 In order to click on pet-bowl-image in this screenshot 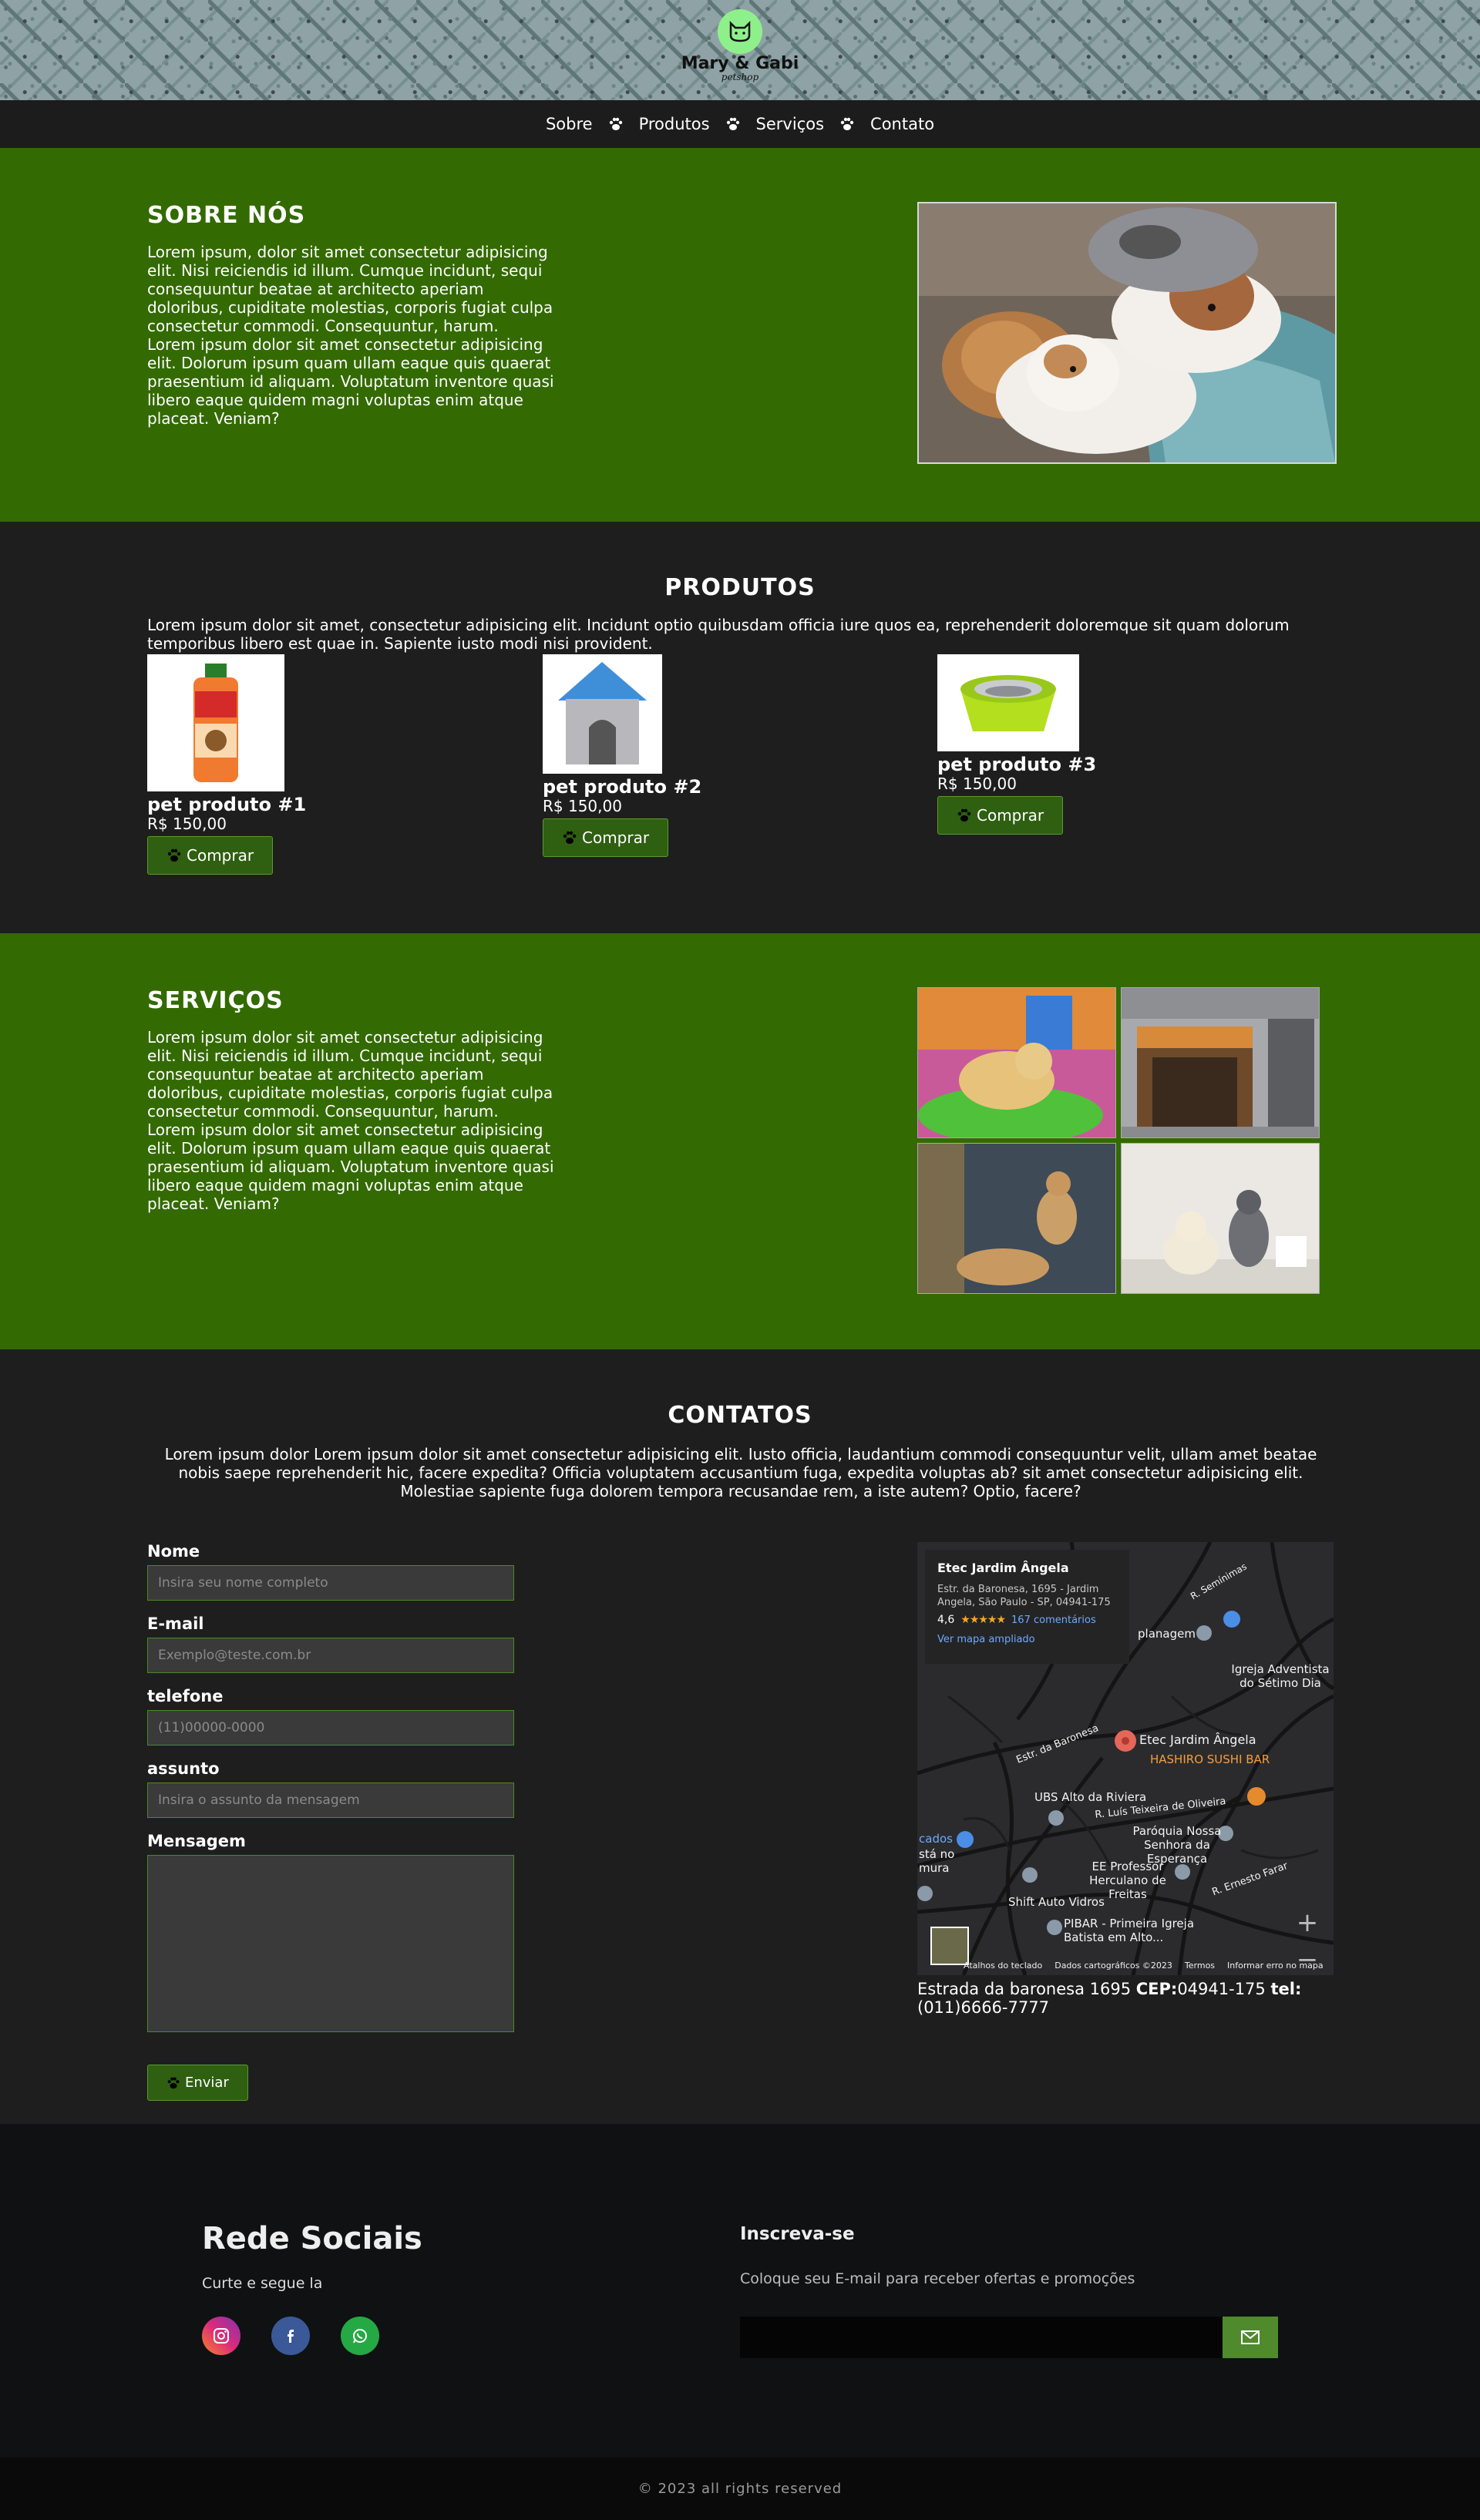, I will do `click(1008, 702)`.